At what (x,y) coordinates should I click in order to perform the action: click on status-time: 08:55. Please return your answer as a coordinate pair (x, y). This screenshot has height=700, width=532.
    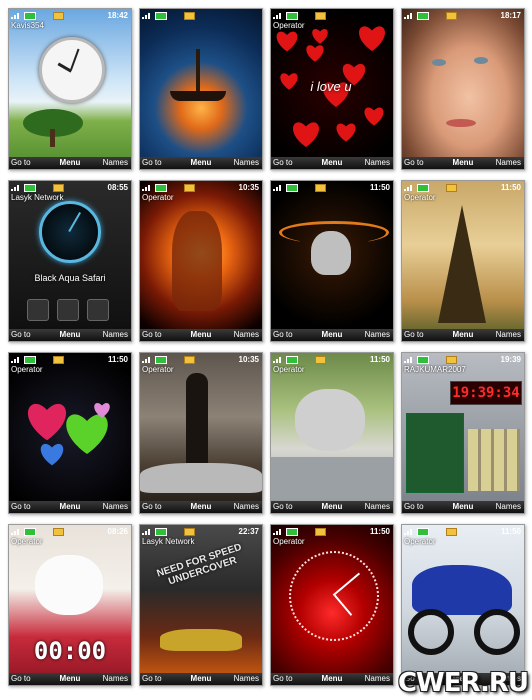
    Looking at the image, I should click on (117, 187).